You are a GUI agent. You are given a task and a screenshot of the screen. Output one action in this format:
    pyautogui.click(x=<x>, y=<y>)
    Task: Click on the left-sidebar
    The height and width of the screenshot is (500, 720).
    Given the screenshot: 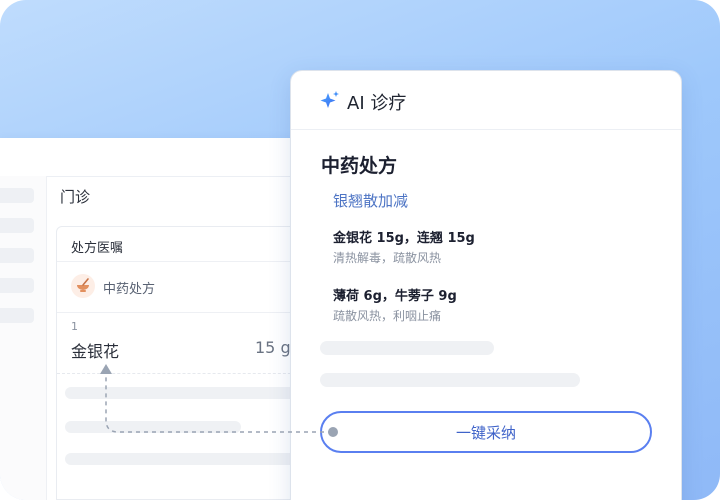 What is the action you would take?
    pyautogui.click(x=23, y=338)
    